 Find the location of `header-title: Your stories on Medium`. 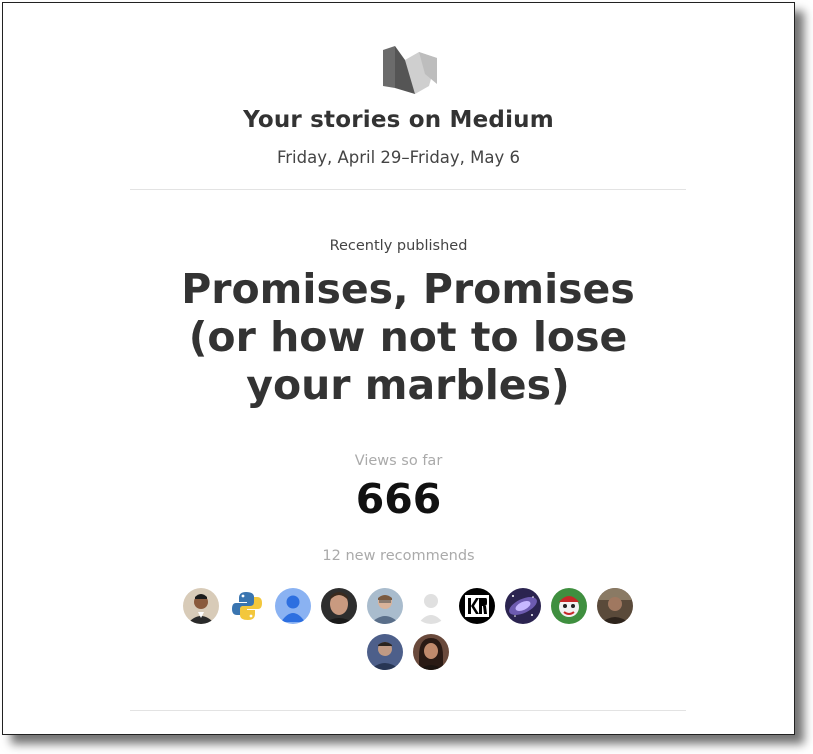

header-title: Your stories on Medium is located at coordinates (398, 120).